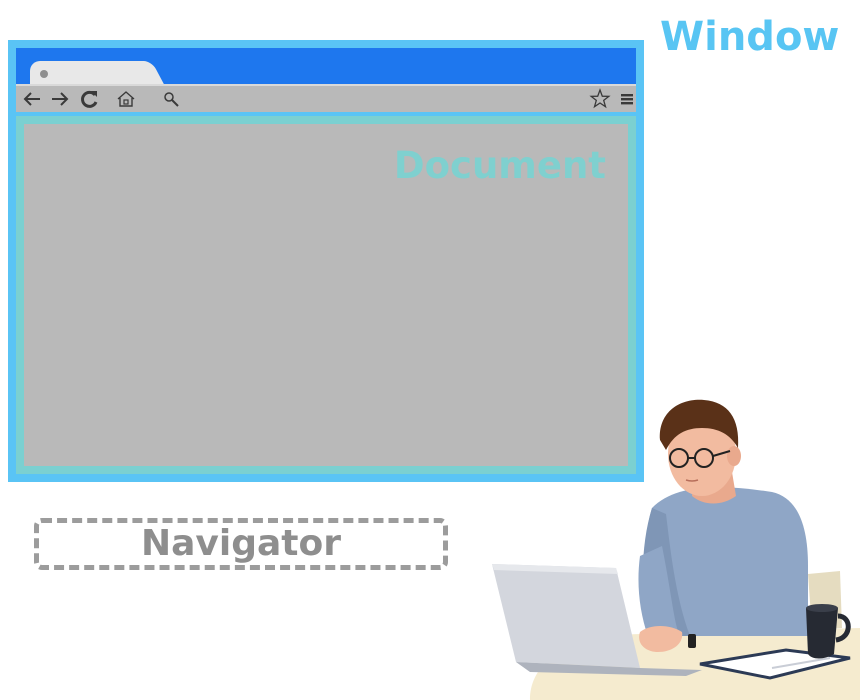 The height and width of the screenshot is (700, 860). Describe the element at coordinates (627, 99) in the screenshot. I see `menu-icon` at that location.